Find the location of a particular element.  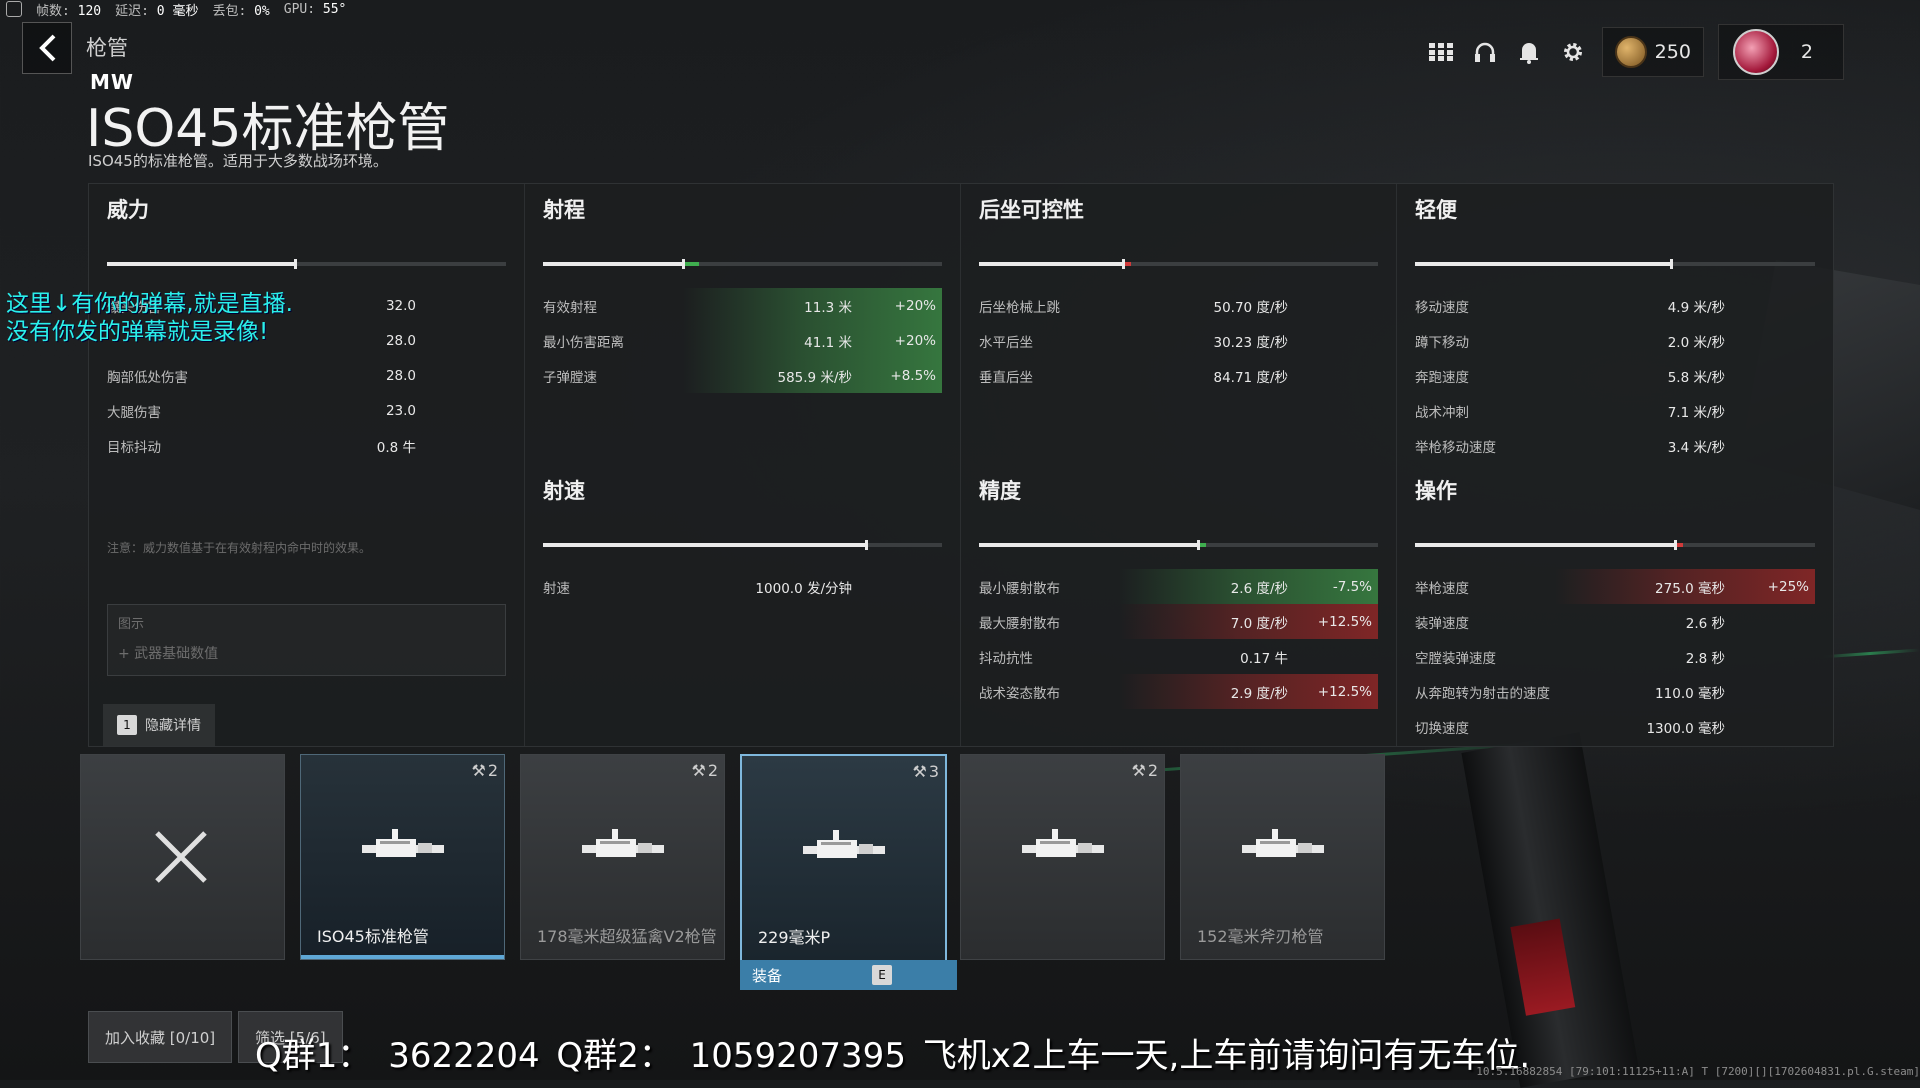

stat-change: +20% is located at coordinates (915, 340).